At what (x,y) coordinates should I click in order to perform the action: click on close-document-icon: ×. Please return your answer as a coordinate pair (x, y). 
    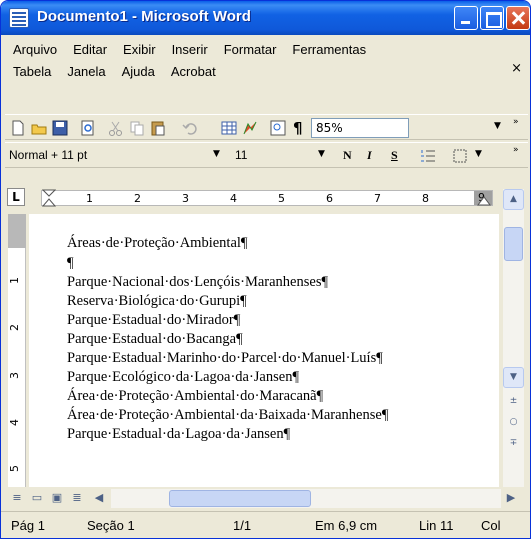
    Looking at the image, I should click on (516, 68).